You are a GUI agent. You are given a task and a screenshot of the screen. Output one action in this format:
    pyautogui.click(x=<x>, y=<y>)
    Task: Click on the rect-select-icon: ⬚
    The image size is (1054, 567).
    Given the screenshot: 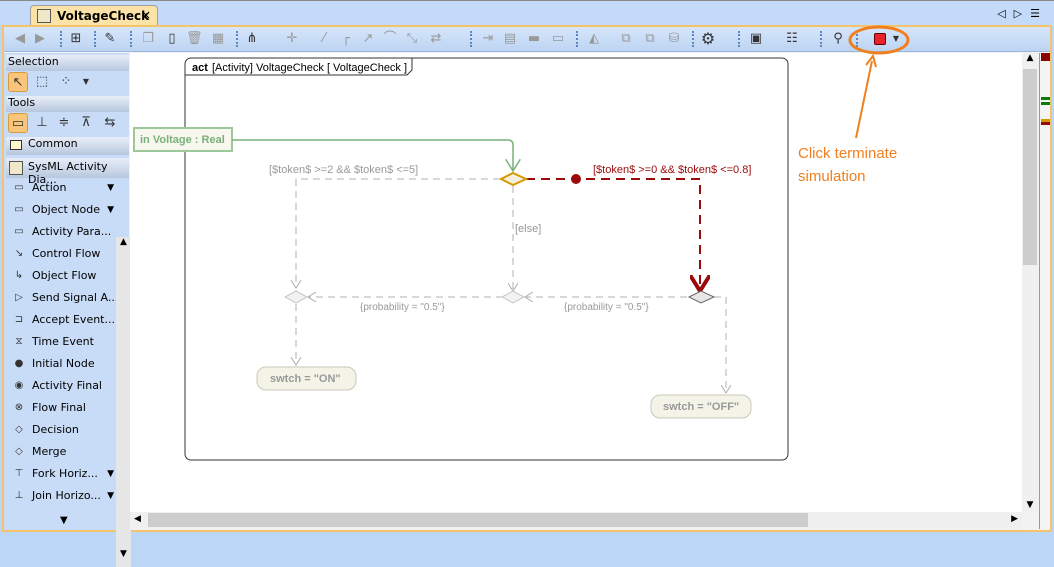 What is the action you would take?
    pyautogui.click(x=42, y=82)
    